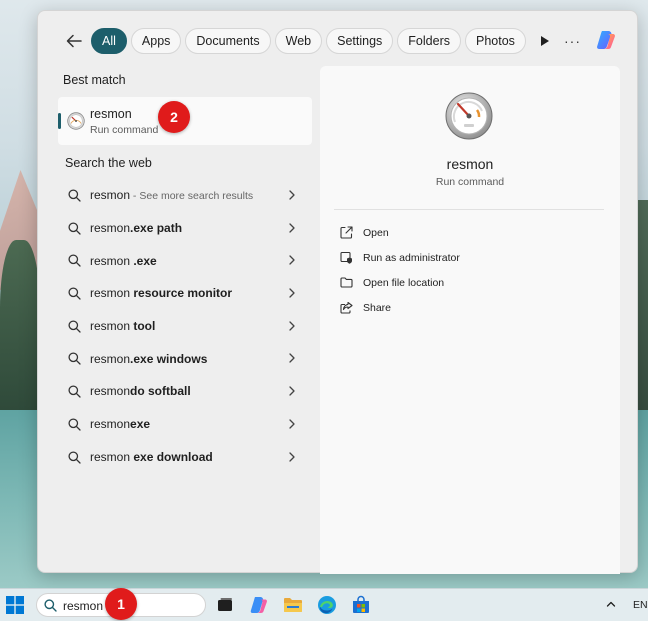  Describe the element at coordinates (470, 164) in the screenshot. I see `detail-title: resmon` at that location.